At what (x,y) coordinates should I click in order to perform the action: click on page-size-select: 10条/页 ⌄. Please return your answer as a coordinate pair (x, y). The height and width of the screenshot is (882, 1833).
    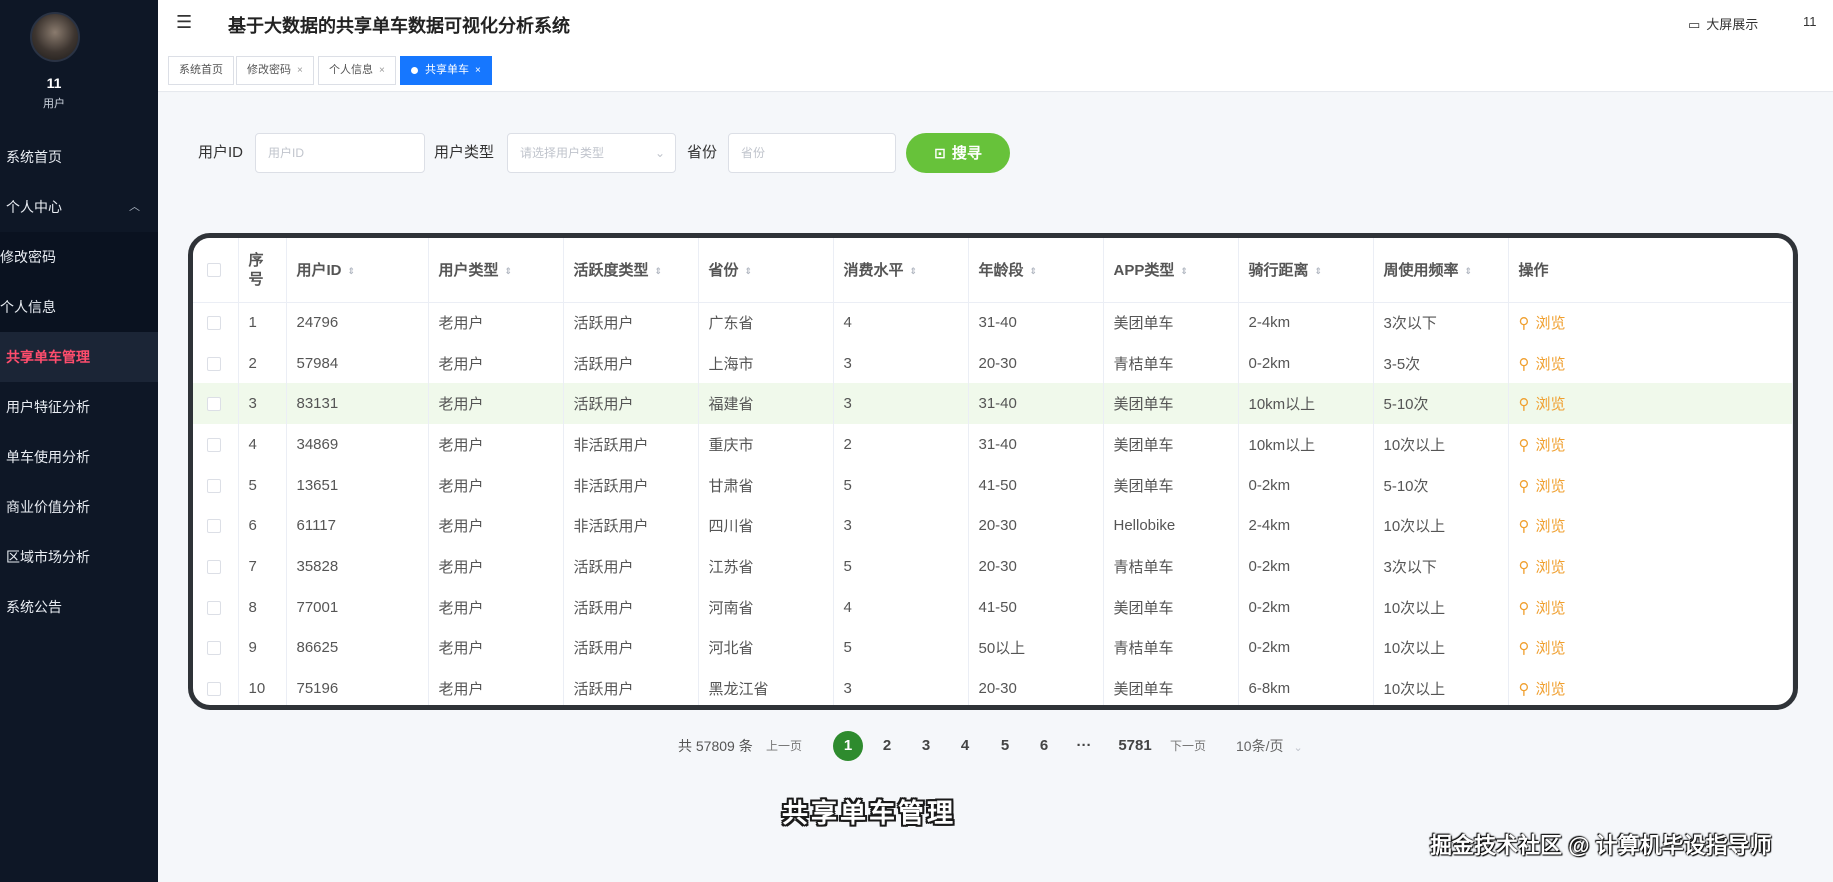
    Looking at the image, I should click on (1269, 746).